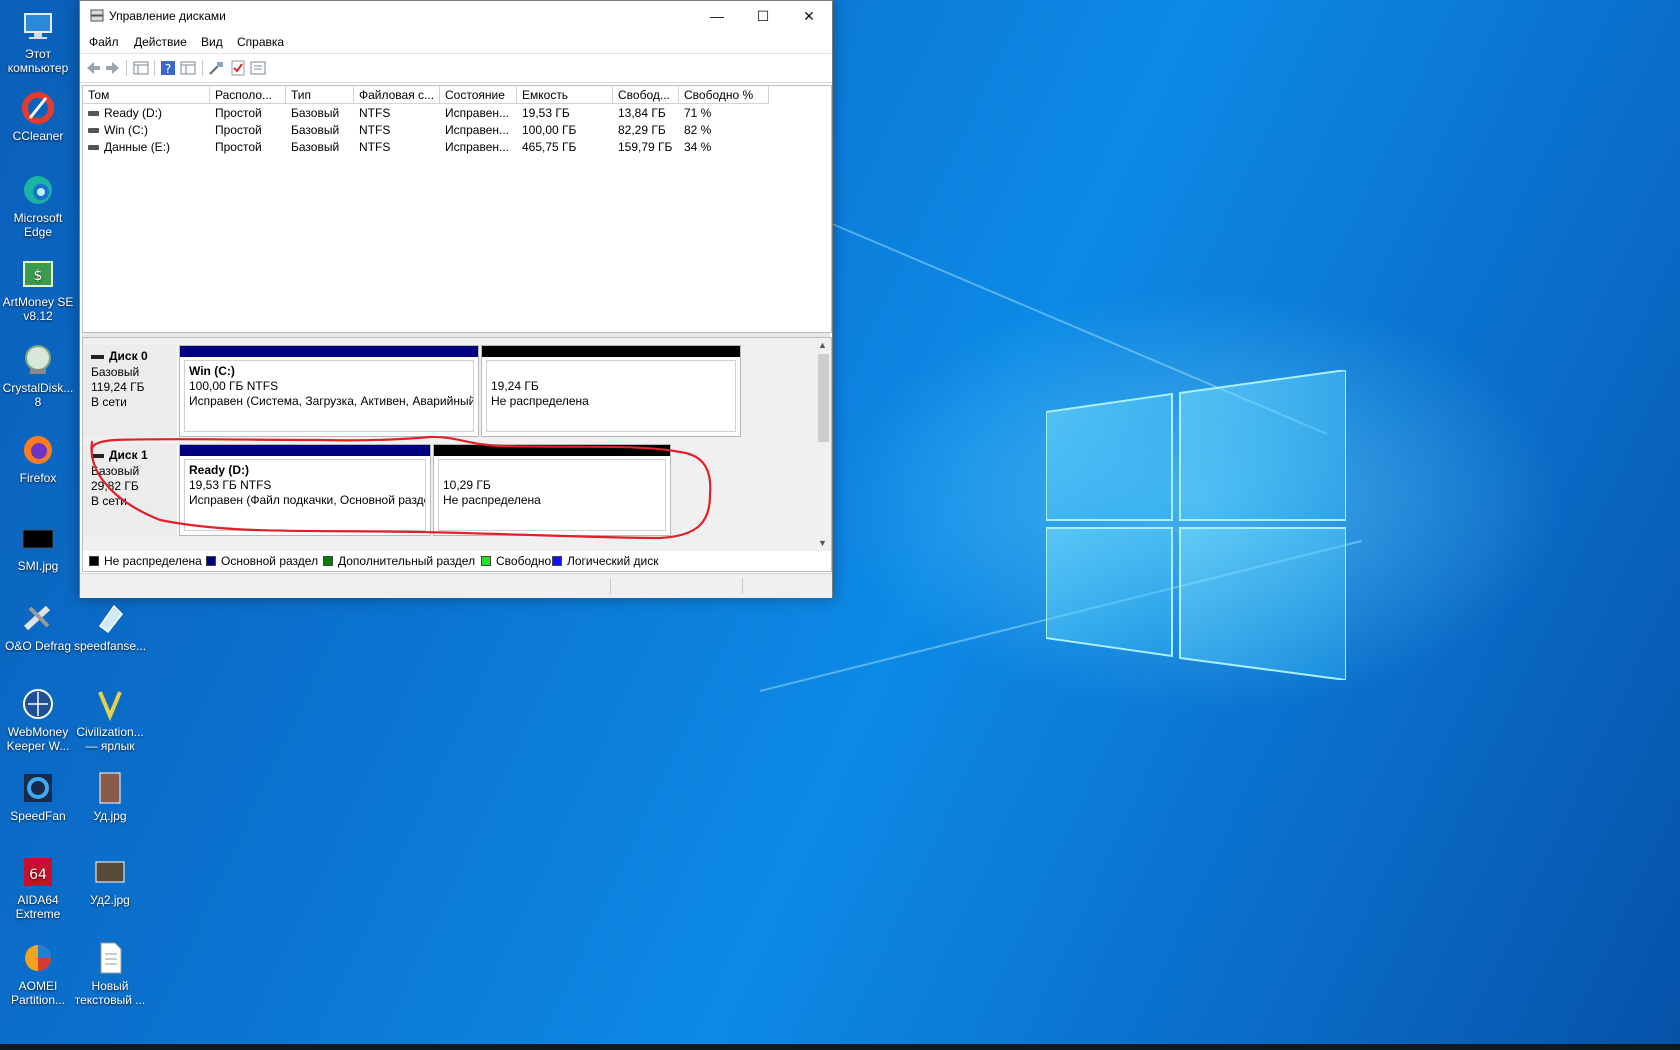 The height and width of the screenshot is (1050, 1680). Describe the element at coordinates (840, 1047) in the screenshot. I see `taskbar` at that location.